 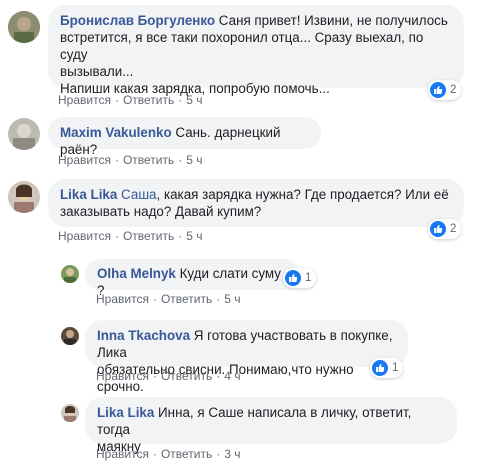 I want to click on comment-author: Maxim Vakulenko, so click(x=116, y=132).